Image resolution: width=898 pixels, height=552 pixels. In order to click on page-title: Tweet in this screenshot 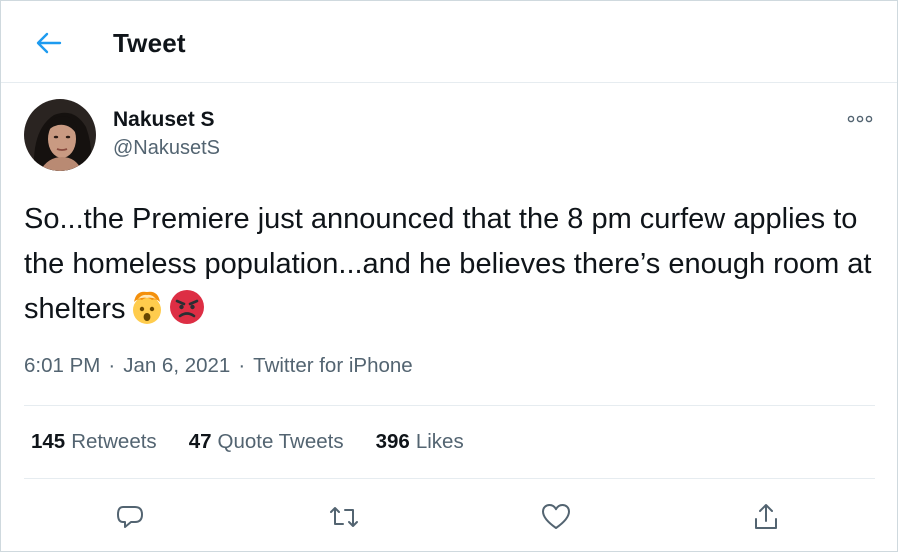, I will do `click(149, 43)`.